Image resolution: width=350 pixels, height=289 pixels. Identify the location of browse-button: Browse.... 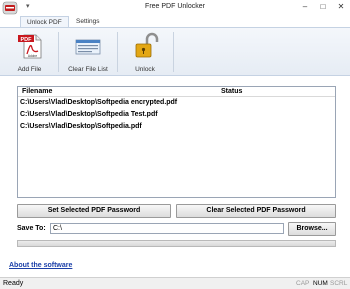
(312, 229).